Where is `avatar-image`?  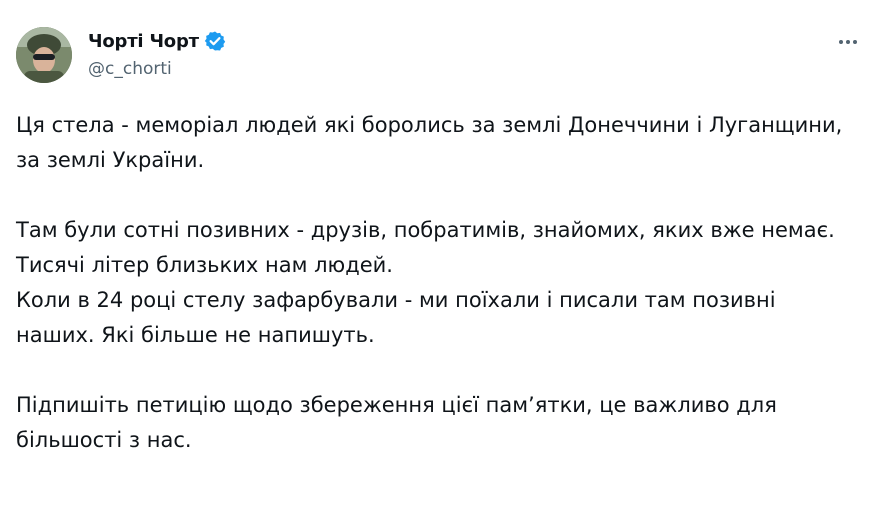
avatar-image is located at coordinates (44, 55).